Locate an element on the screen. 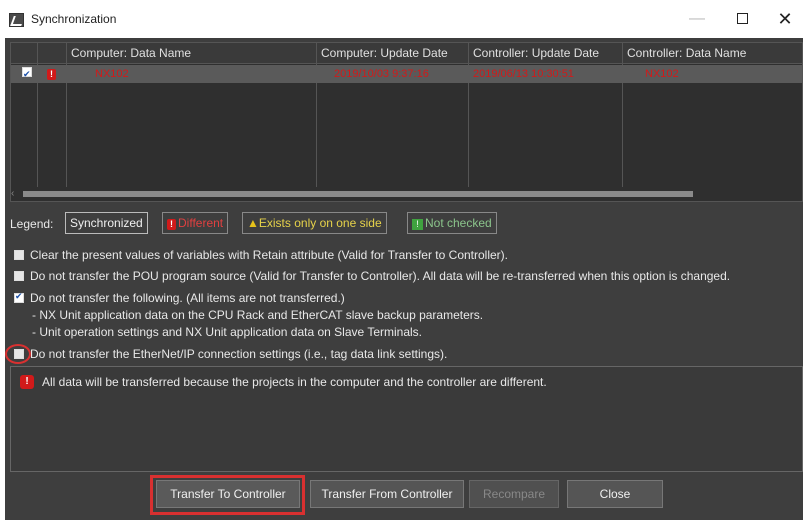  col-header-computer-date: Computer: Update Date is located at coordinates (392, 53).